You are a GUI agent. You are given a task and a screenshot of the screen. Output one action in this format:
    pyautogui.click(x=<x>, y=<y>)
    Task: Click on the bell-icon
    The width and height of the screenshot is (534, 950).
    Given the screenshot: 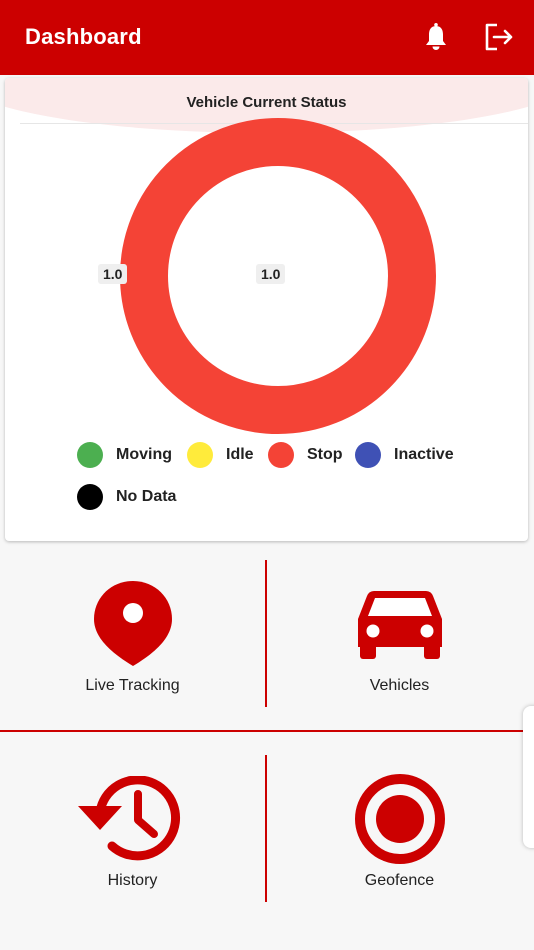 What is the action you would take?
    pyautogui.click(x=436, y=37)
    